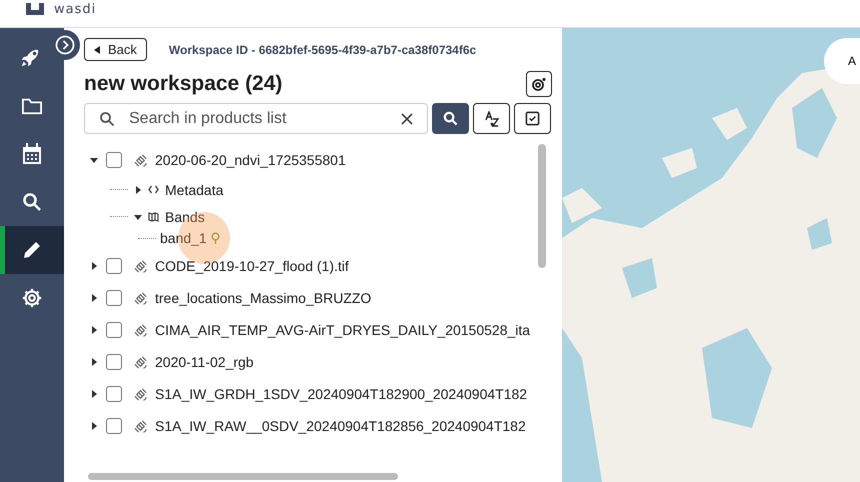 The height and width of the screenshot is (482, 860). Describe the element at coordinates (256, 118) in the screenshot. I see `search-field: Search in products list` at that location.